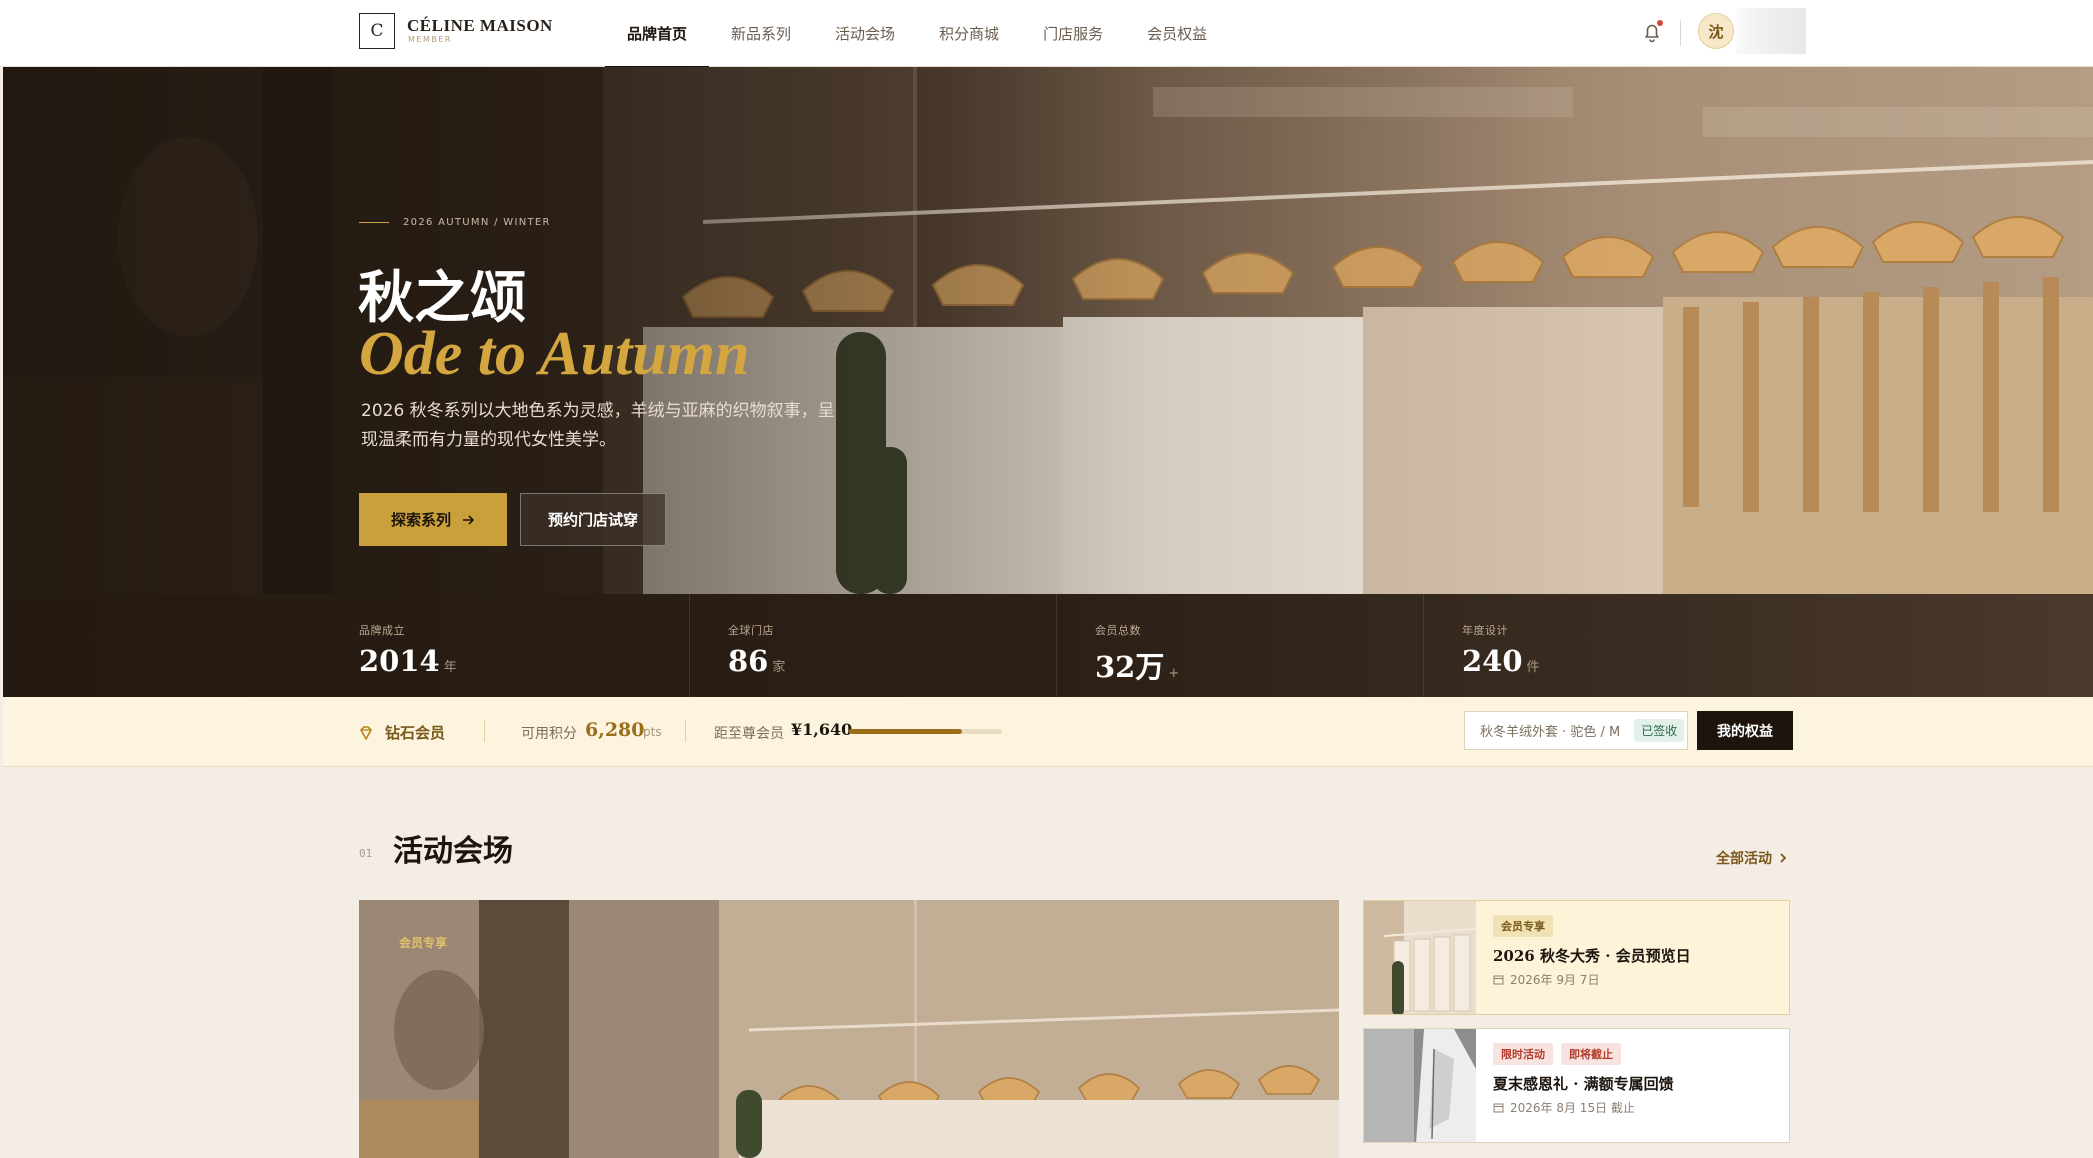 This screenshot has height=1158, width=2093. What do you see at coordinates (374, 222) in the screenshot?
I see `eyebrow-line` at bounding box center [374, 222].